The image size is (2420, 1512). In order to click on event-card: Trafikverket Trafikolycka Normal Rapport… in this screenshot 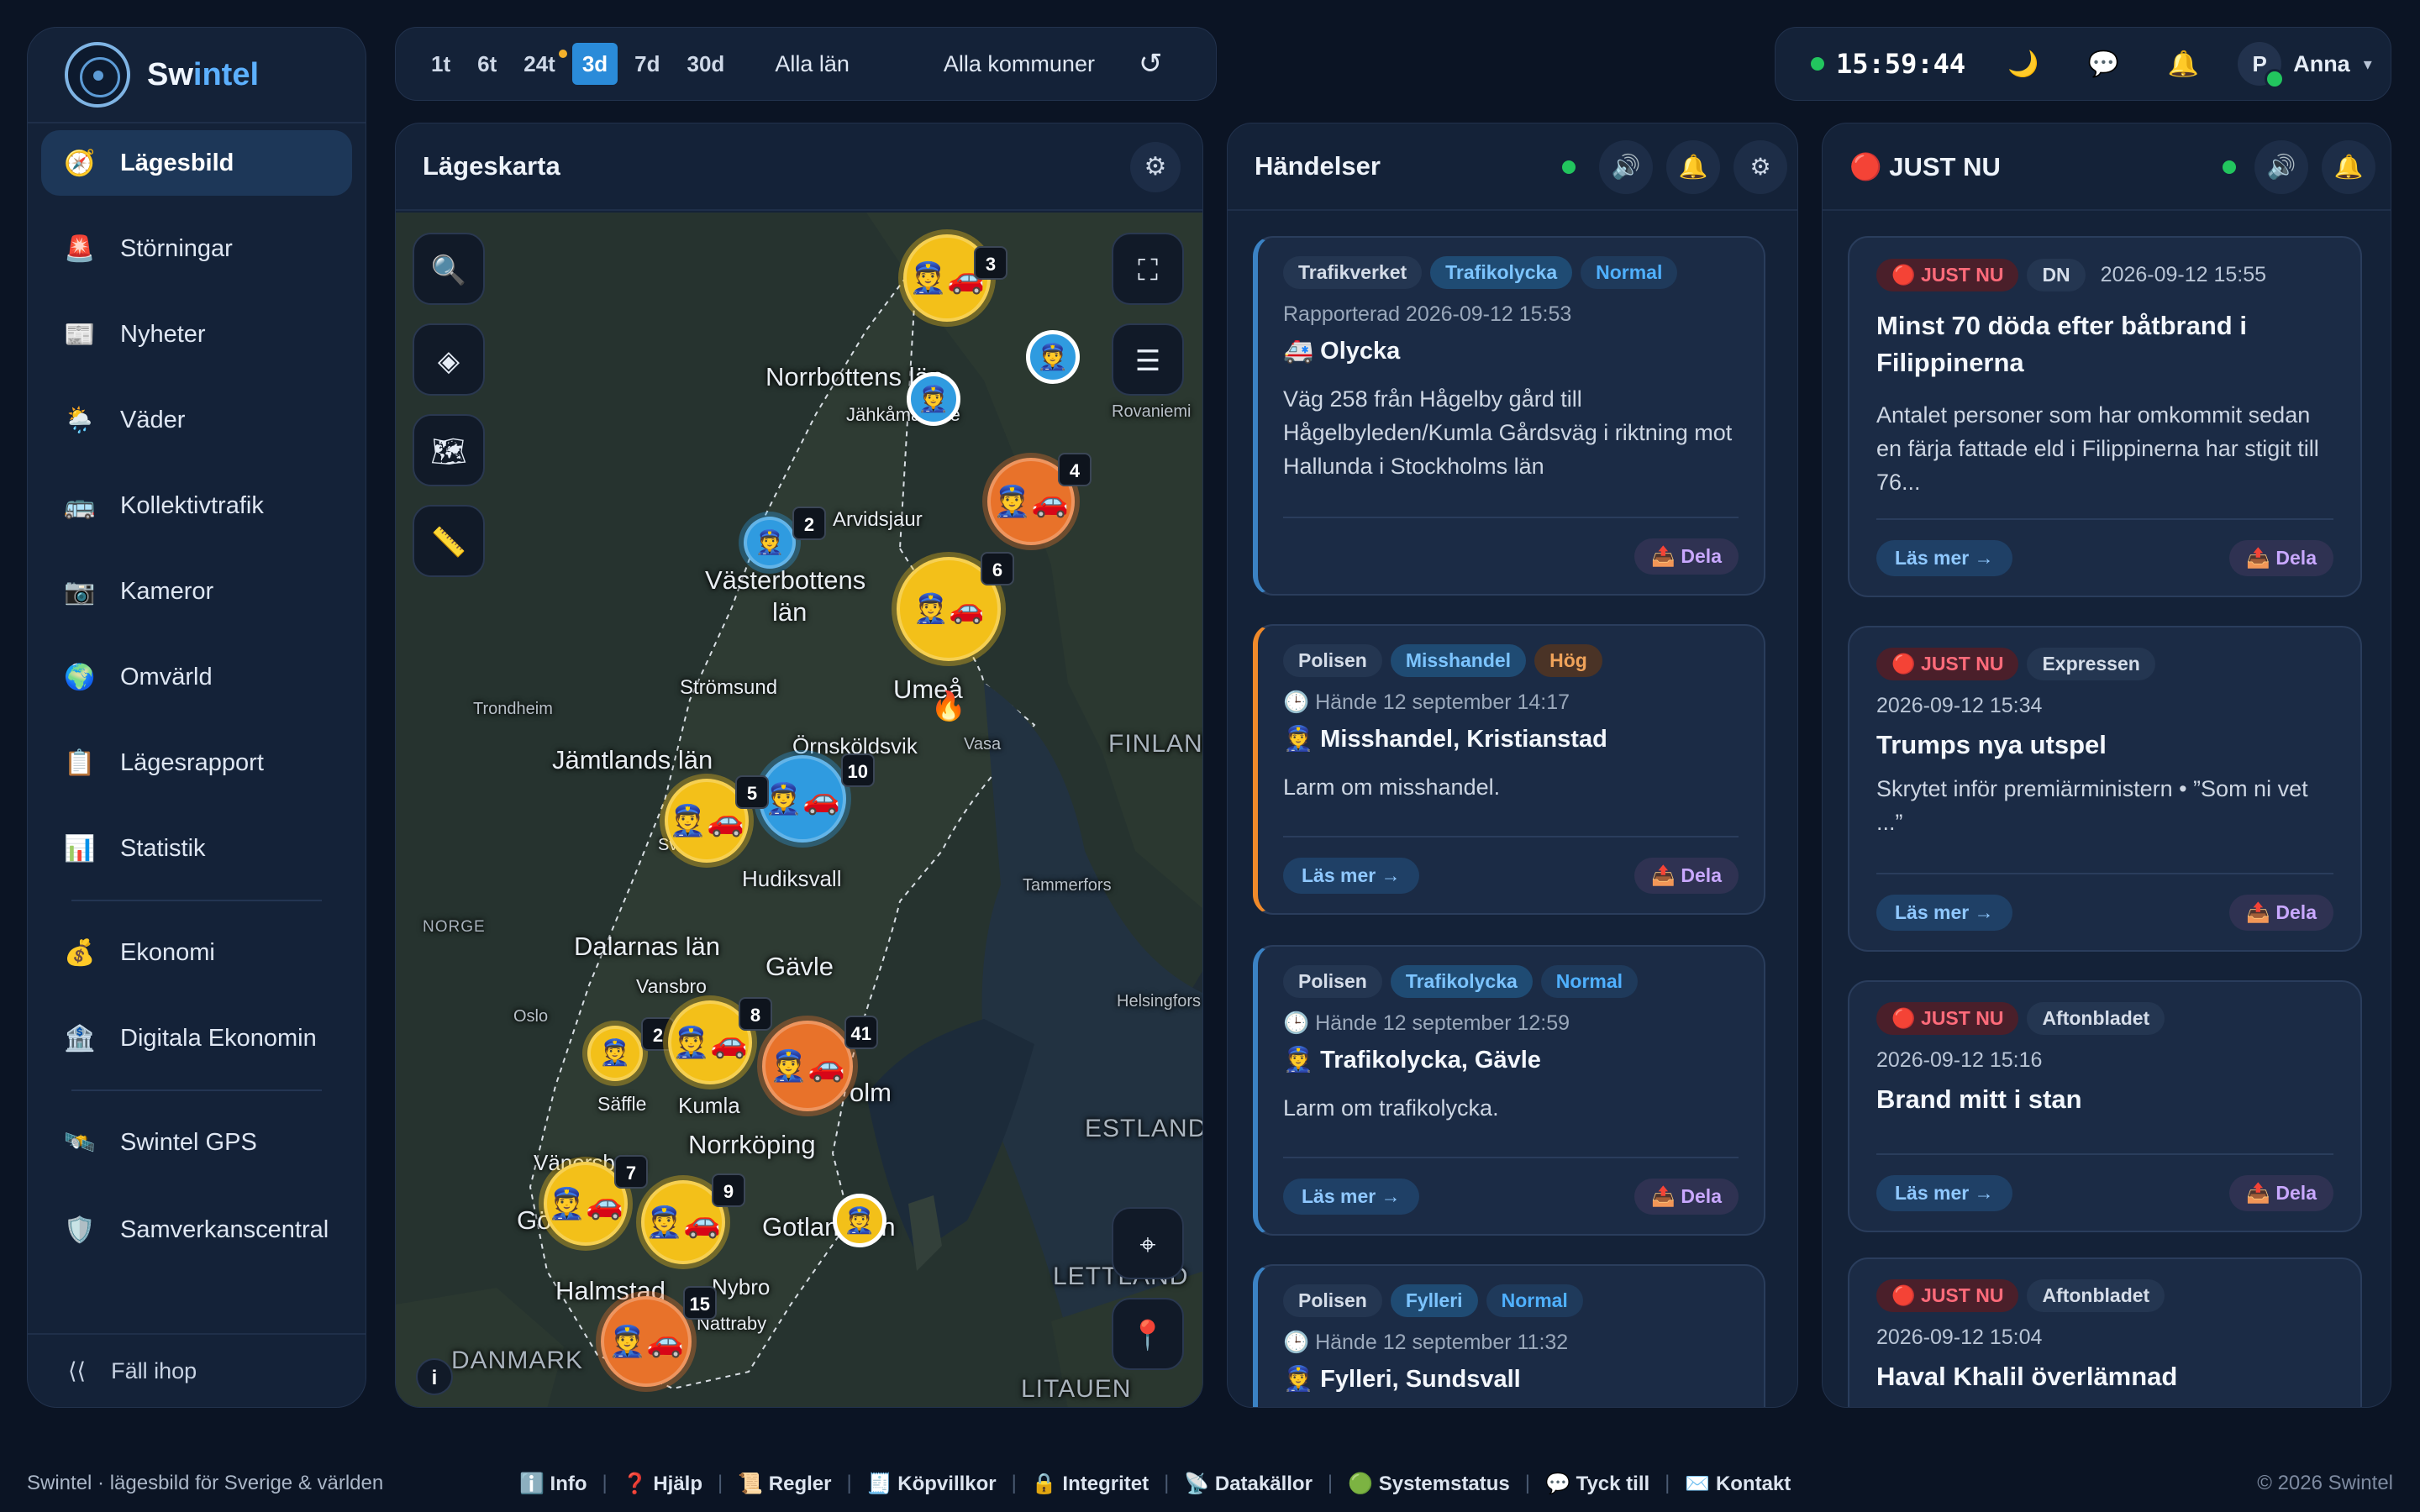, I will do `click(1509, 416)`.